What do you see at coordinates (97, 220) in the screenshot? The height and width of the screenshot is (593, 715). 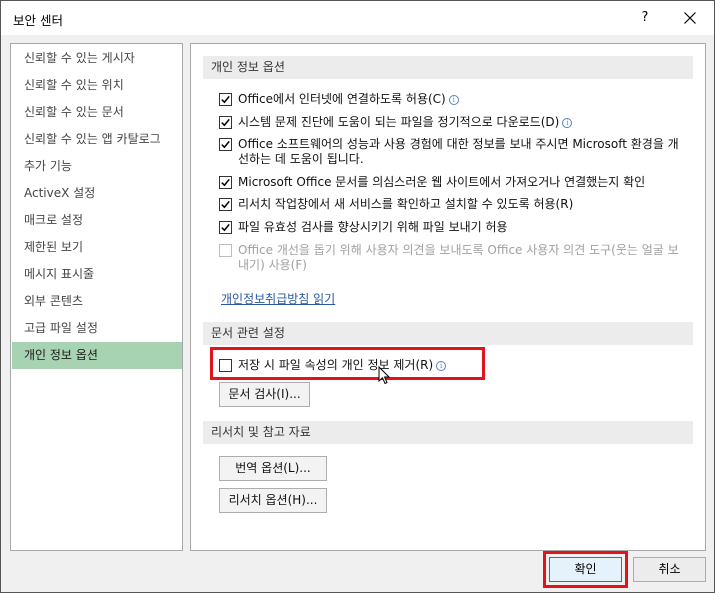 I see `sidebar-item-macro: 매크로 설정` at bounding box center [97, 220].